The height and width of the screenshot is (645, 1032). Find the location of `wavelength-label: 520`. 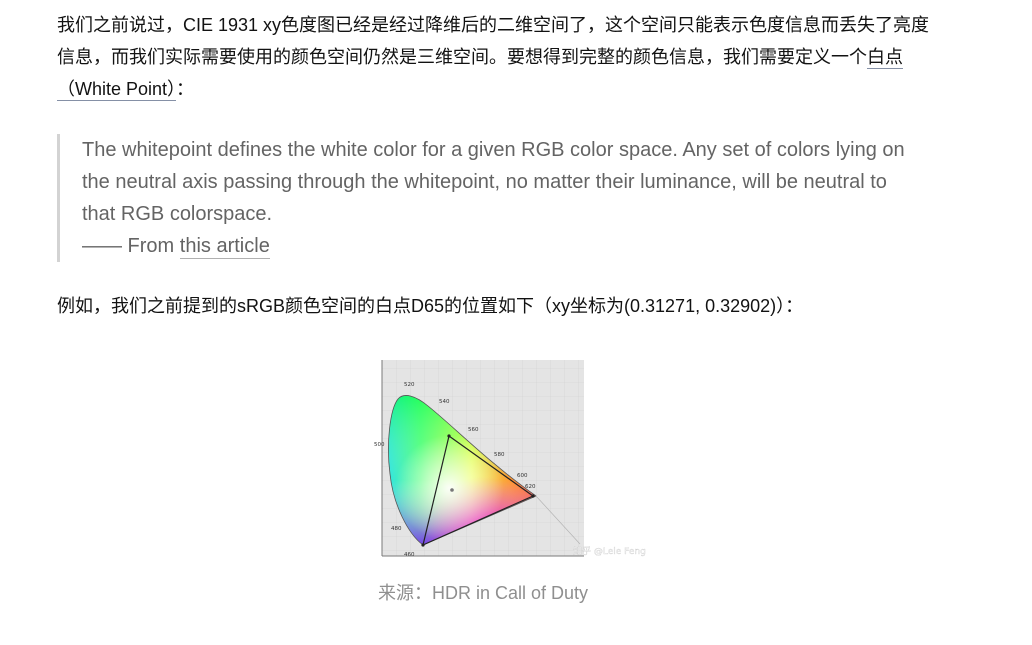

wavelength-label: 520 is located at coordinates (409, 385).